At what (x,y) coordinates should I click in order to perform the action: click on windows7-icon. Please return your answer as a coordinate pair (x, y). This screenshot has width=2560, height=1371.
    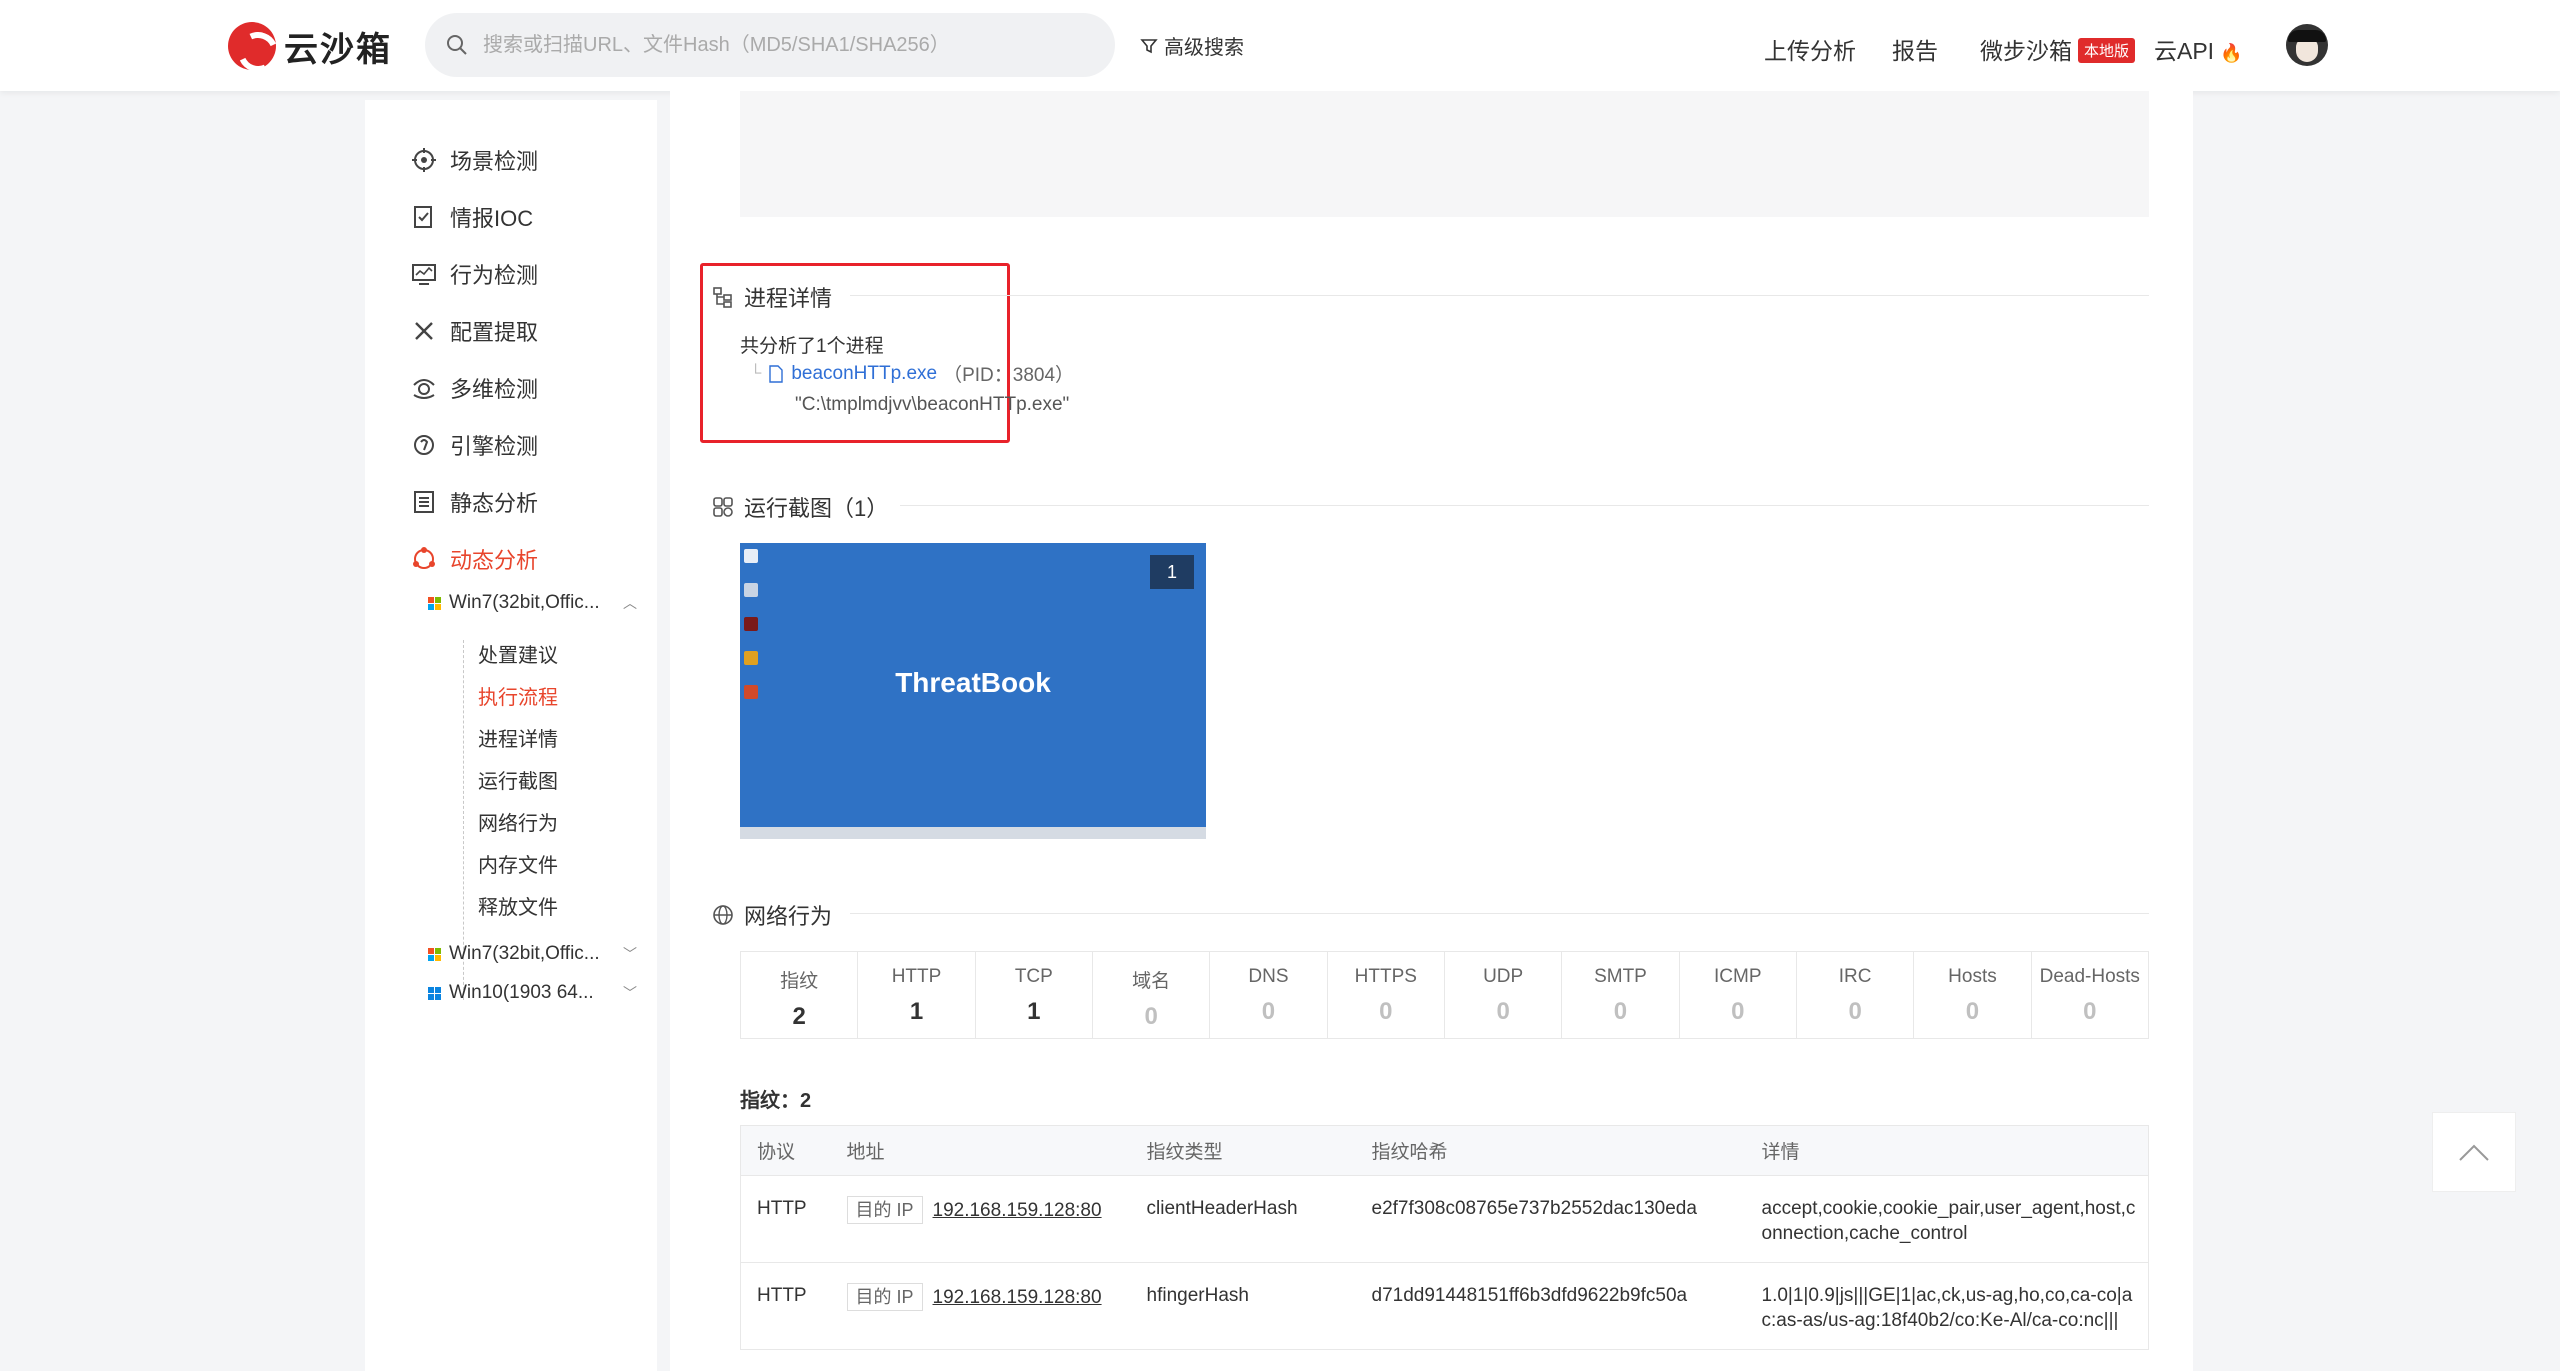
    Looking at the image, I should click on (434, 603).